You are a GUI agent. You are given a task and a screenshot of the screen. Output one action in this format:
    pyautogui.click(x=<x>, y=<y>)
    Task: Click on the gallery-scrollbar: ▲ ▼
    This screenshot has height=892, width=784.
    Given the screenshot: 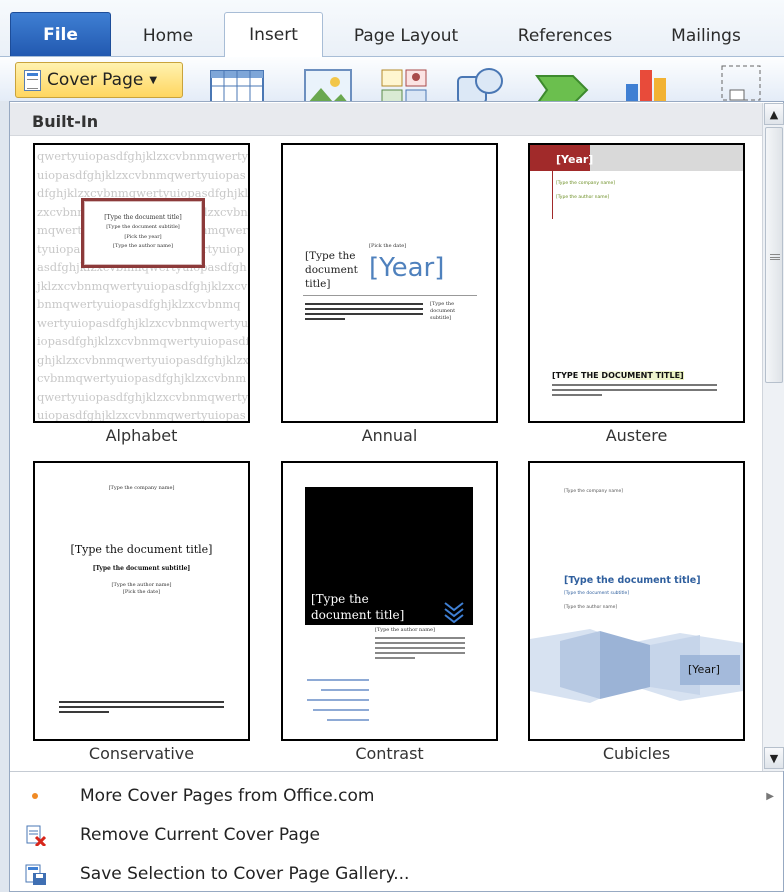 What is the action you would take?
    pyautogui.click(x=773, y=437)
    